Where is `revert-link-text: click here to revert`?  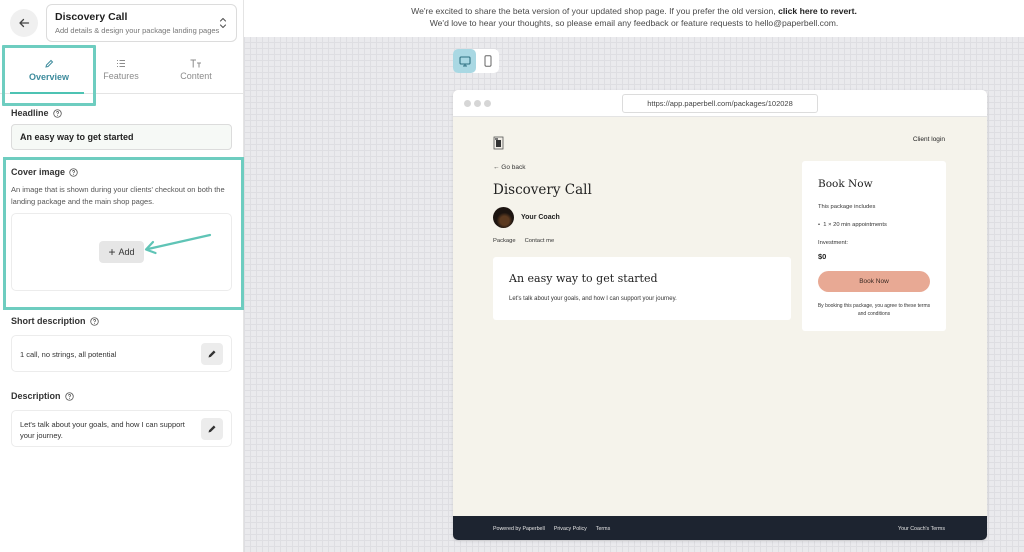 revert-link-text: click here to revert is located at coordinates (816, 11).